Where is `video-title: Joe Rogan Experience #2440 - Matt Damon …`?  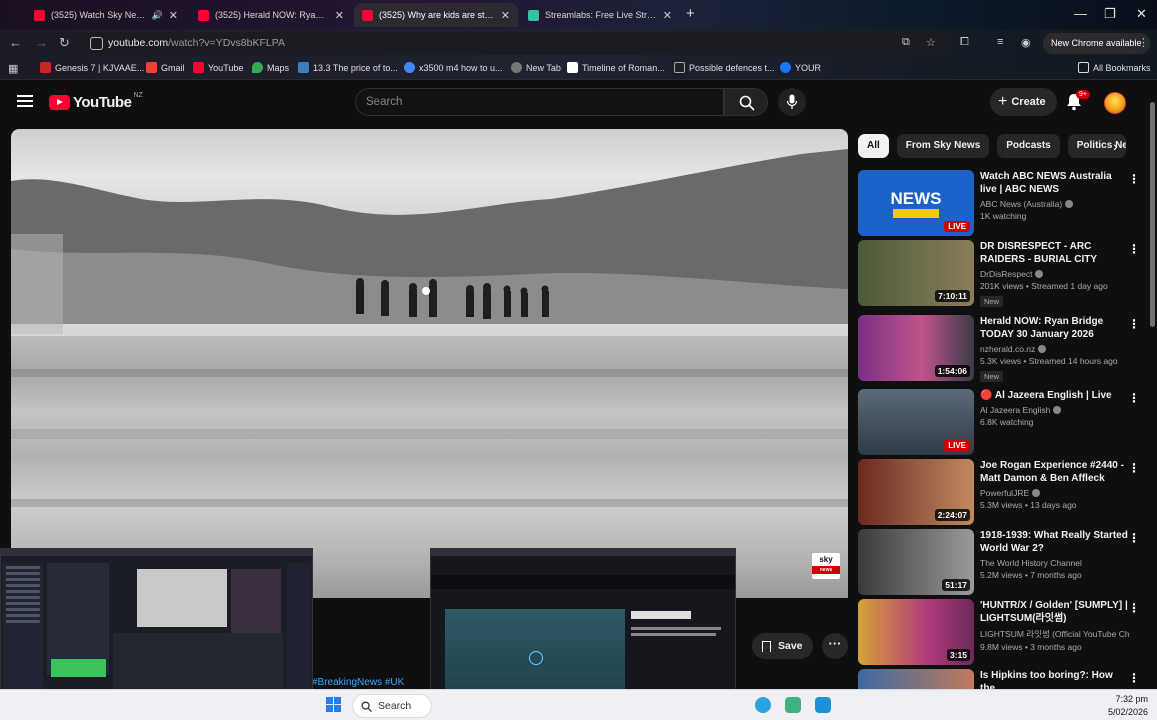 video-title: Joe Rogan Experience #2440 - Matt Damon … is located at coordinates (1055, 472).